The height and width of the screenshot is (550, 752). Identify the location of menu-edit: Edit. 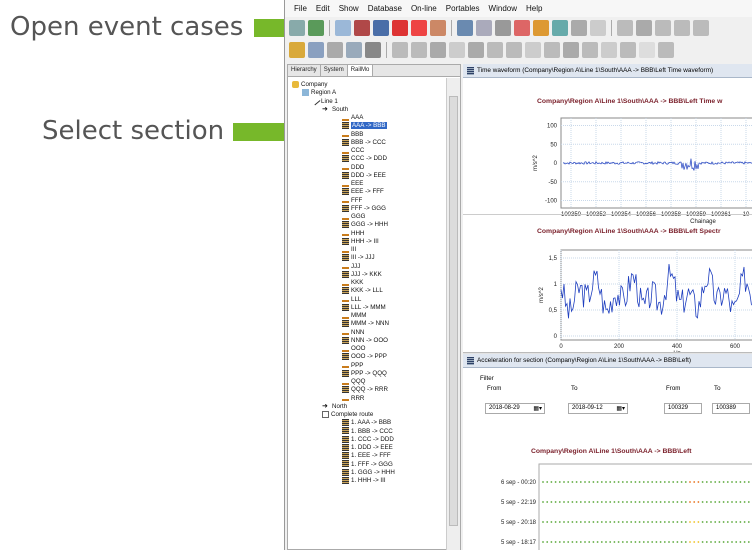
(323, 8).